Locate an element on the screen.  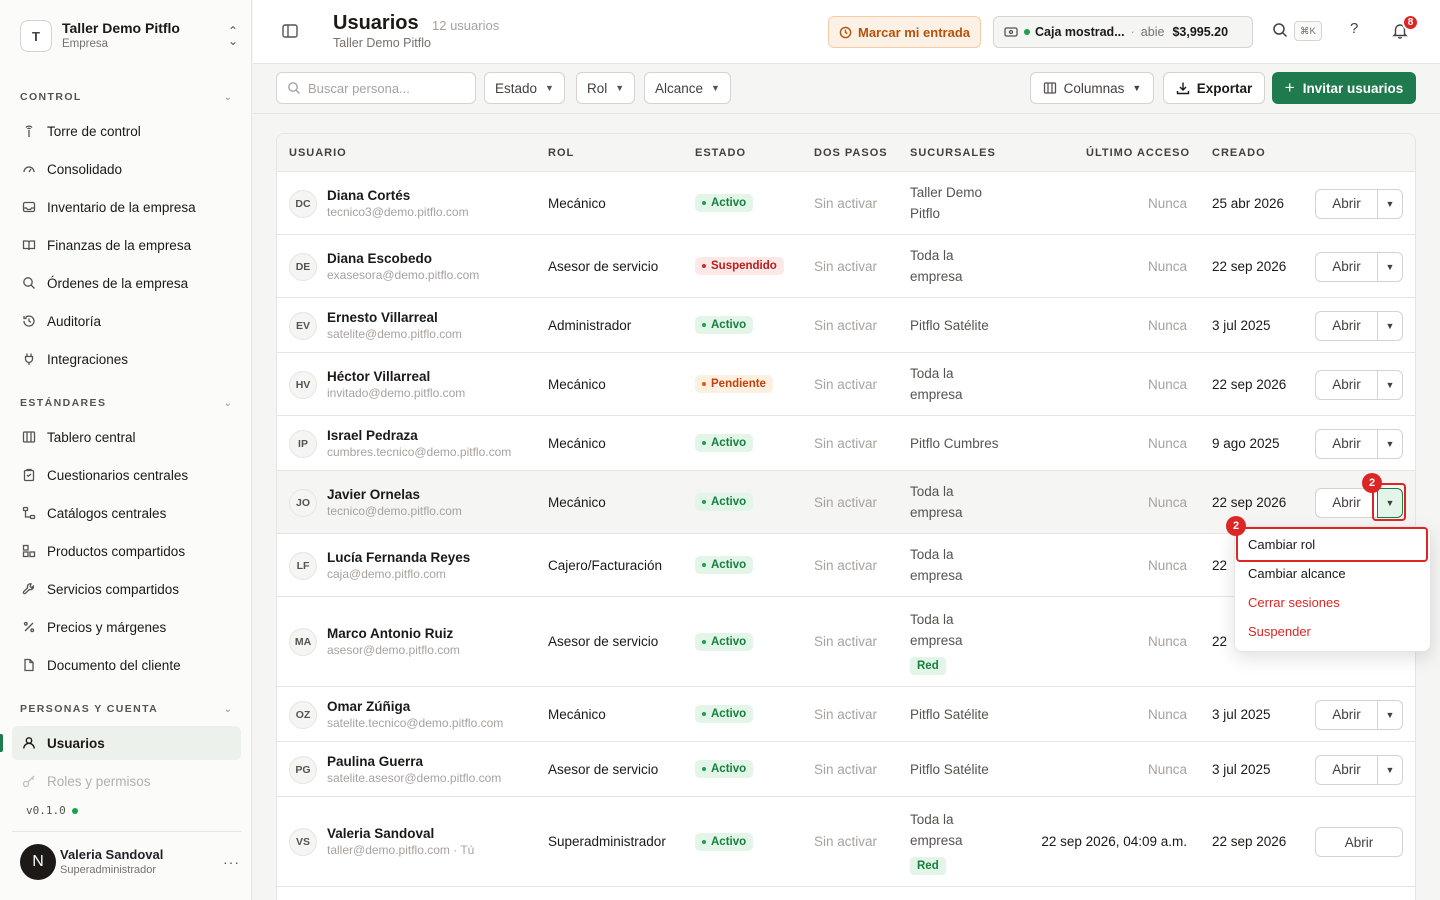
col-ultimo-acceso: ÚLTIMO ACCESO is located at coordinates (1138, 153).